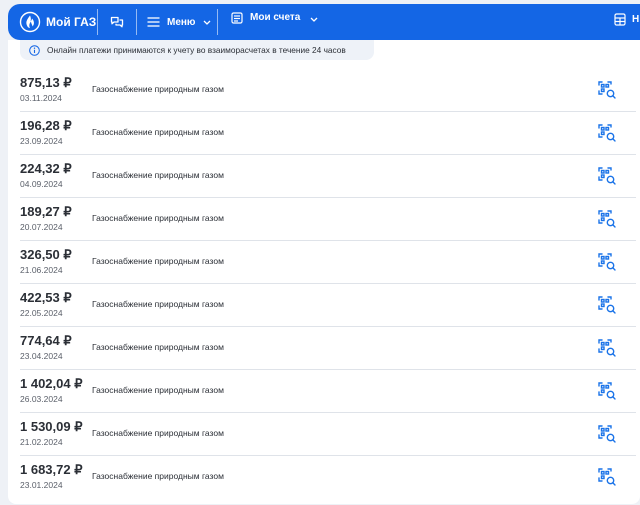 The height and width of the screenshot is (505, 640). I want to click on chat-button, so click(117, 22).